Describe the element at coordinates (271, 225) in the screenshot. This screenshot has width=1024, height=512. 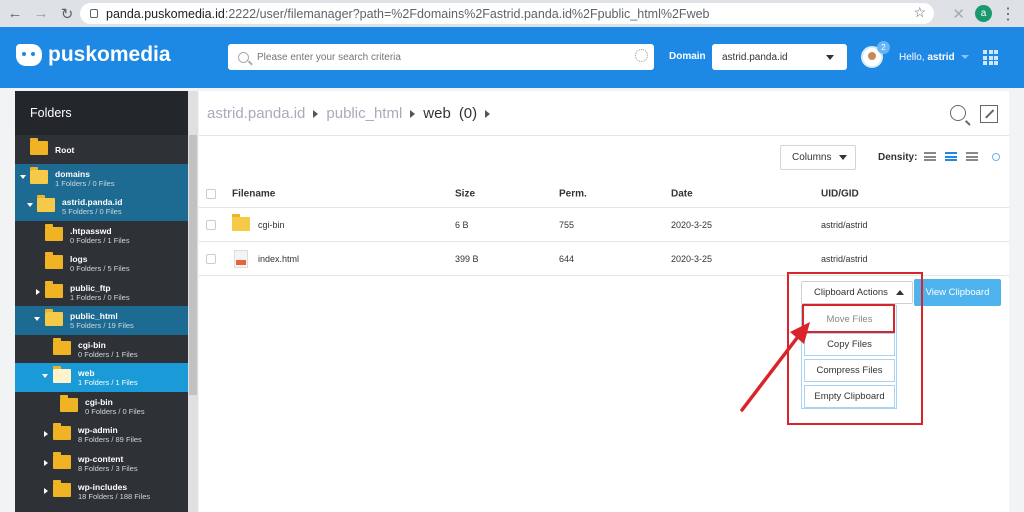
I see `cell-filename: cgi-bin` at that location.